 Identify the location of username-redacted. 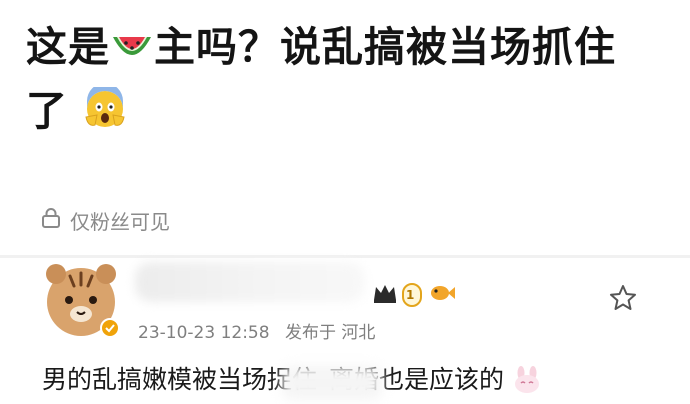
(250, 282).